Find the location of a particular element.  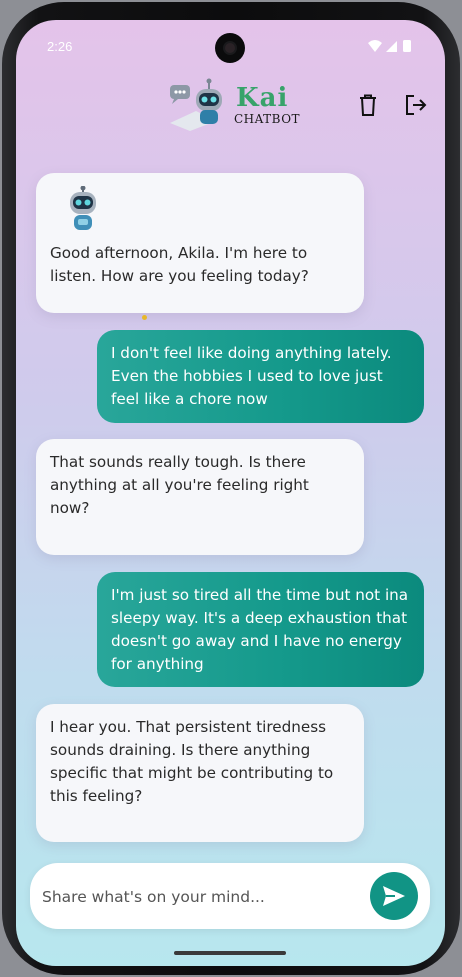

status-time: 2:26 is located at coordinates (60, 46).